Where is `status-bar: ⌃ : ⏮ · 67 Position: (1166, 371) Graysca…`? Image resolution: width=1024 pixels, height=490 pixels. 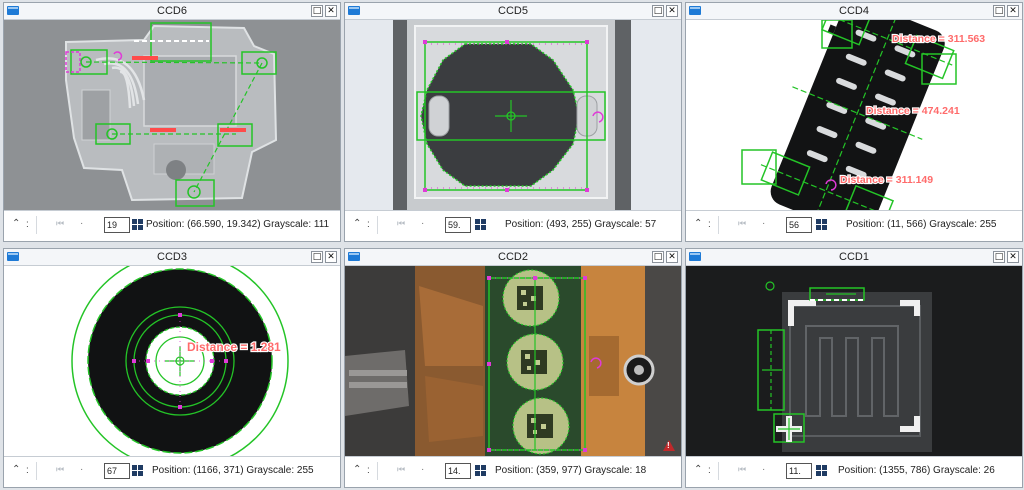
status-bar: ⌃ : ⏮ · 67 Position: (1166, 371) Graysca… is located at coordinates (172, 471).